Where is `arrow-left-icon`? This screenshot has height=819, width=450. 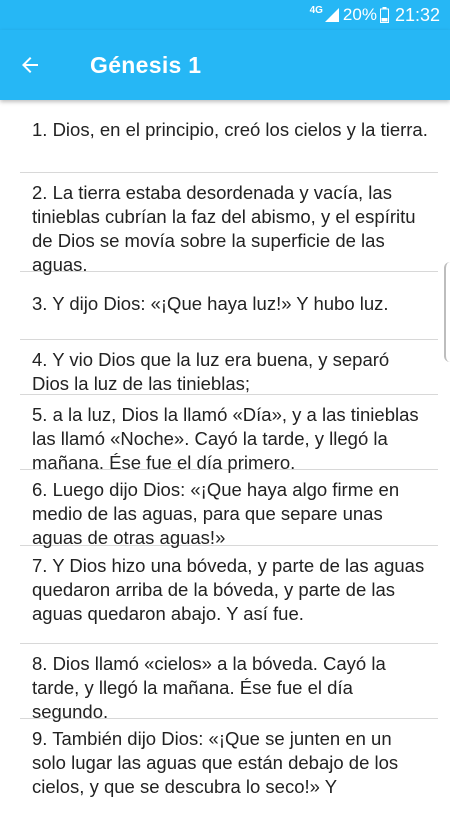 arrow-left-icon is located at coordinates (30, 65).